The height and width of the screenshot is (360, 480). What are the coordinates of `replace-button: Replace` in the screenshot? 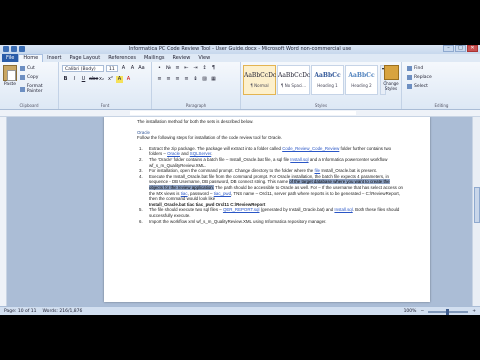 It's located at (419, 77).